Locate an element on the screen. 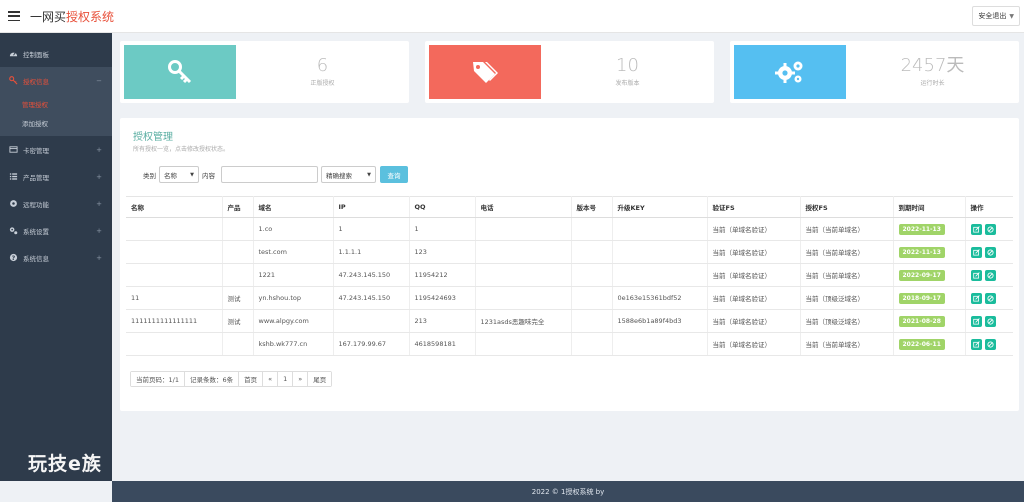  stat-info: 2457天 运行时长 is located at coordinates (932, 72).